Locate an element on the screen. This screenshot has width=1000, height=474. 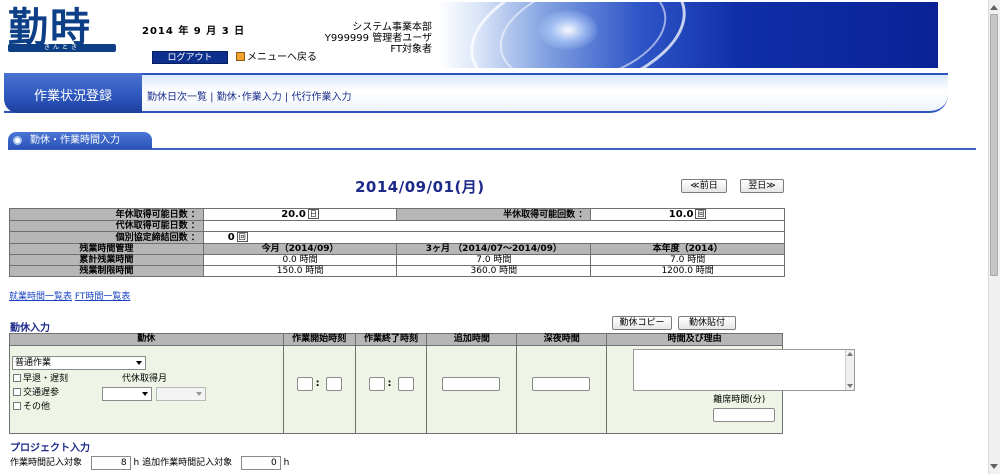
other-checkbox: その他 is located at coordinates (31, 407).